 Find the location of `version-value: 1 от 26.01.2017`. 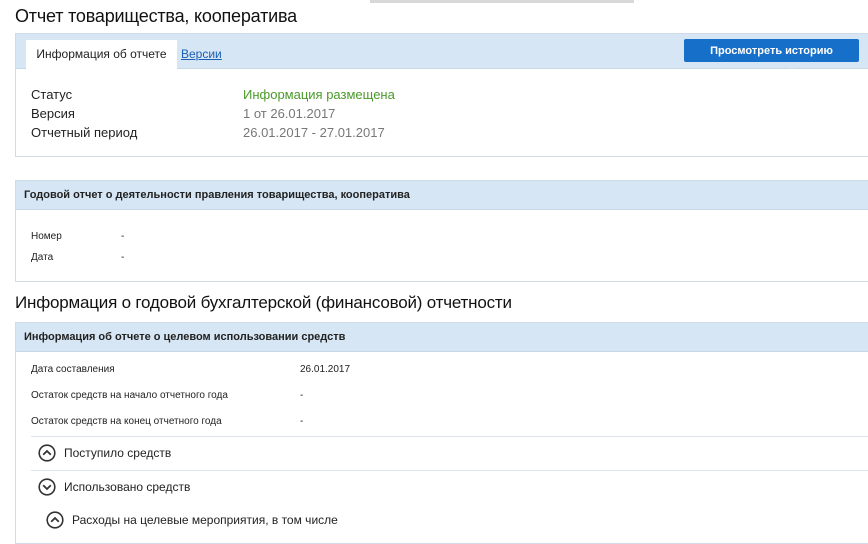

version-value: 1 от 26.01.2017 is located at coordinates (289, 113).